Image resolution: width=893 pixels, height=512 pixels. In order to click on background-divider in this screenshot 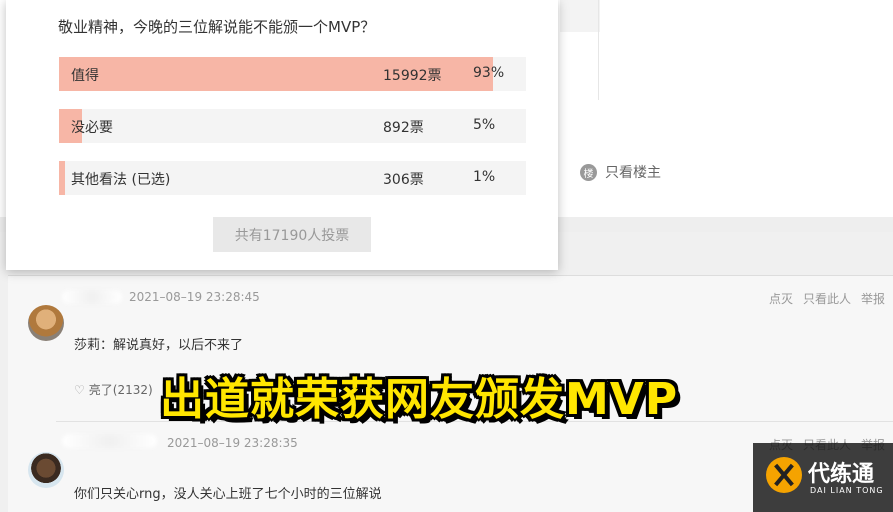, I will do `click(598, 50)`.